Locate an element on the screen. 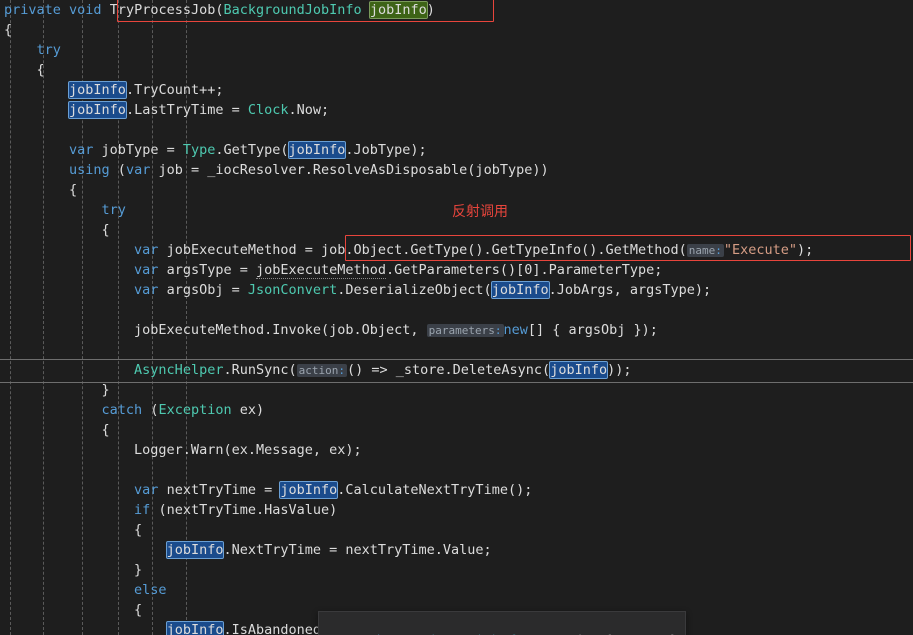 This screenshot has height=635, width=913. inline-parameter-hint: action: is located at coordinates (321, 370).